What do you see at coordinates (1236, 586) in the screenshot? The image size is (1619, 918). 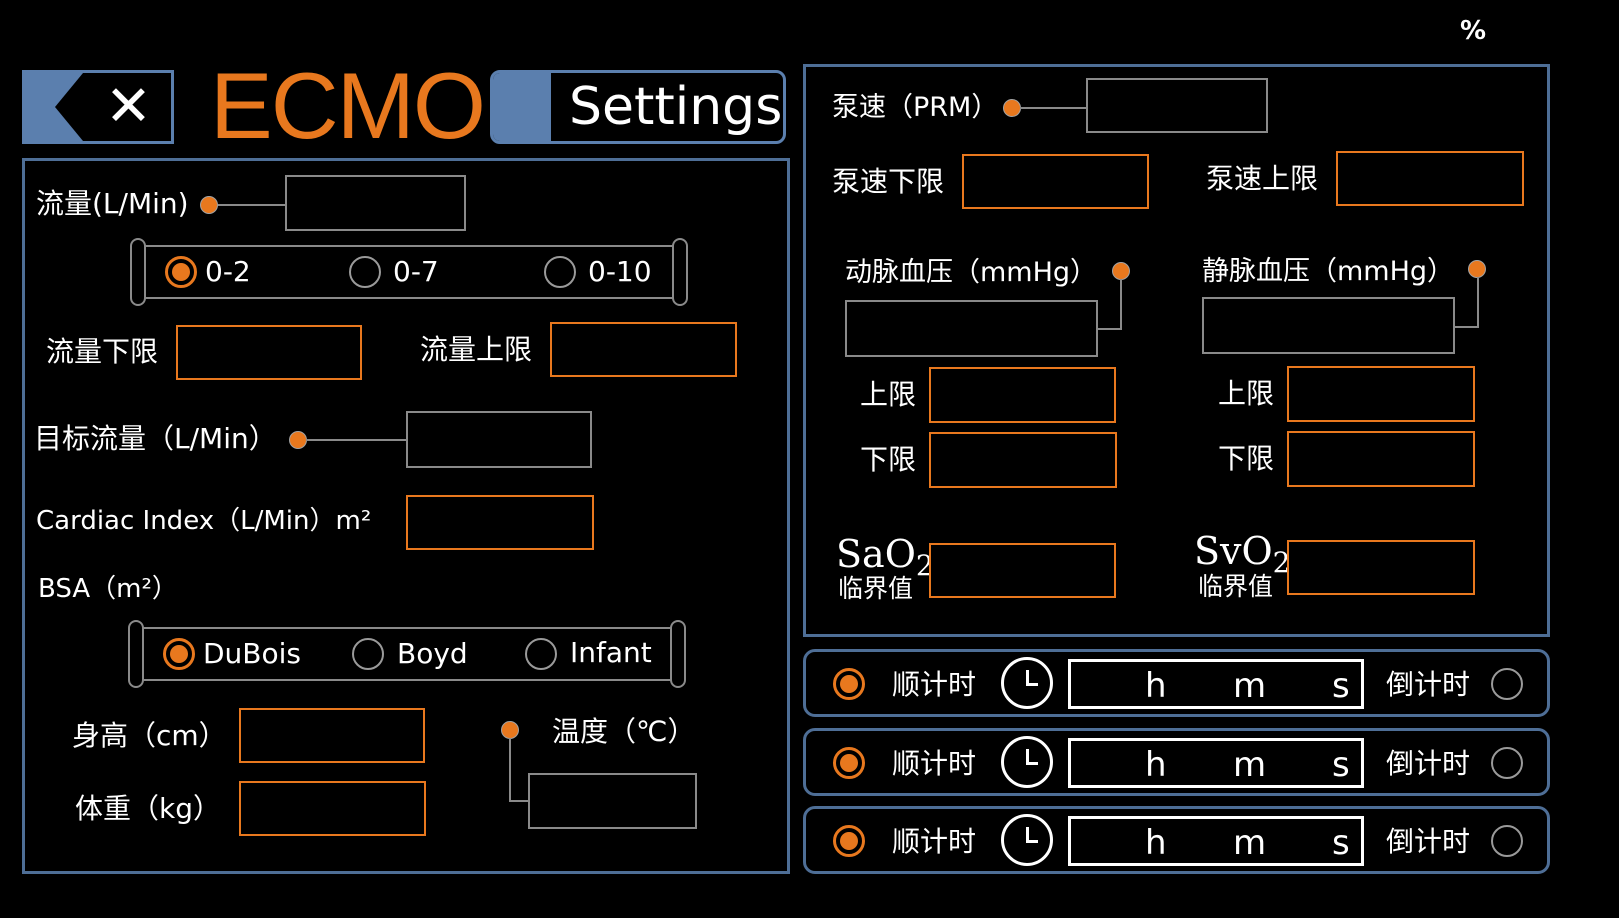 I see `svo2-caption: 临界值` at bounding box center [1236, 586].